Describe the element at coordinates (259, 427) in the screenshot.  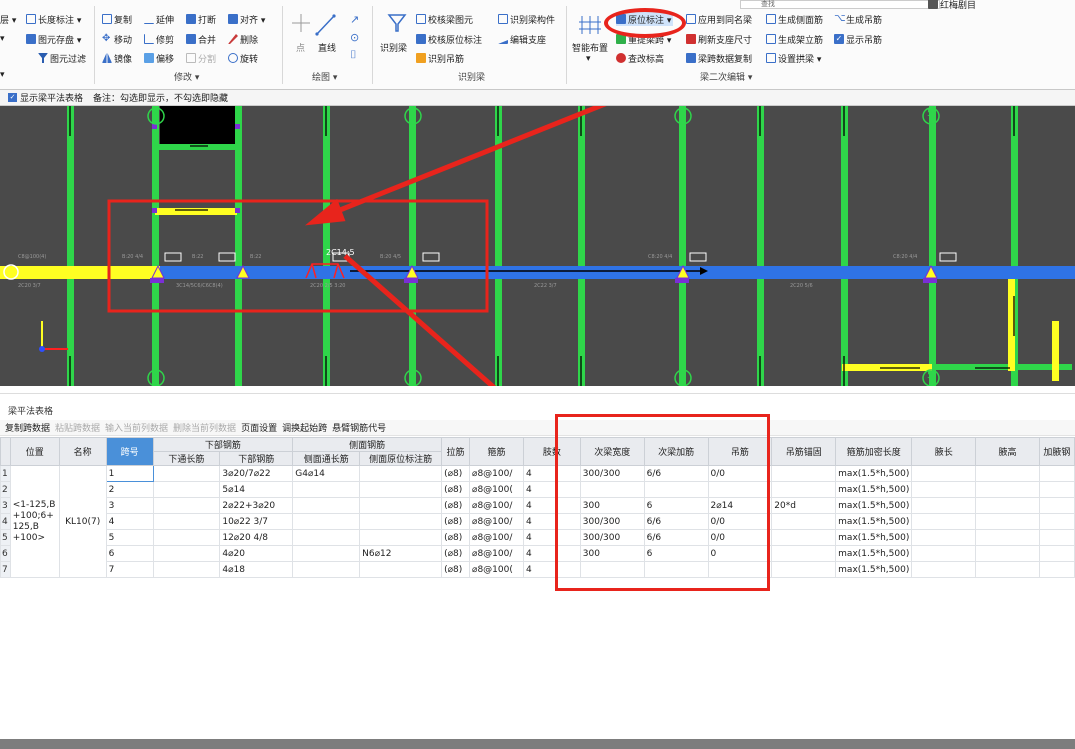
I see `page-setup-button: 页面设置` at that location.